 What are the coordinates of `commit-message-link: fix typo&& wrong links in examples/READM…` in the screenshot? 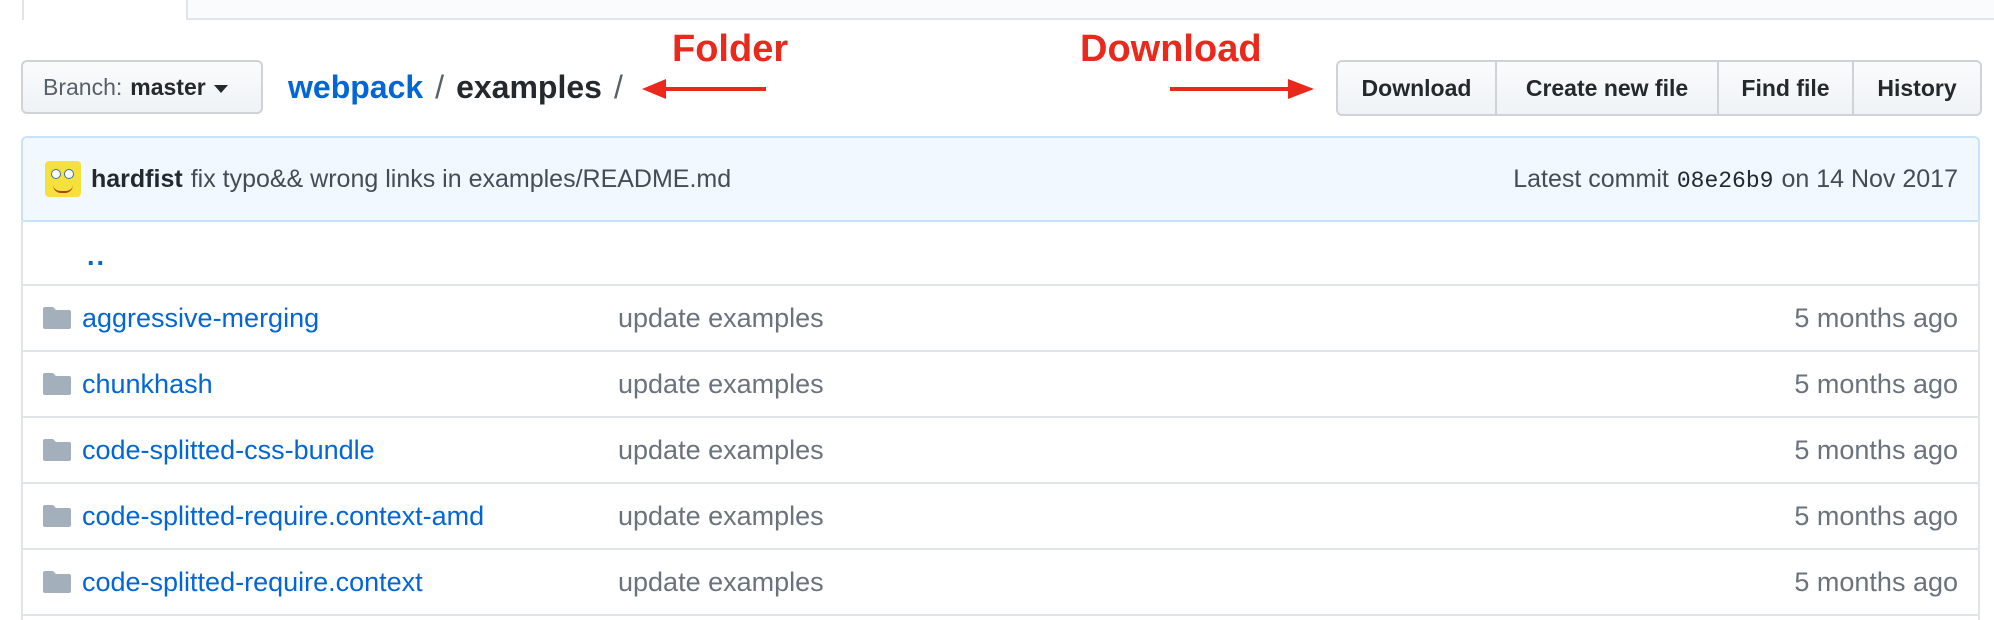 It's located at (461, 179).